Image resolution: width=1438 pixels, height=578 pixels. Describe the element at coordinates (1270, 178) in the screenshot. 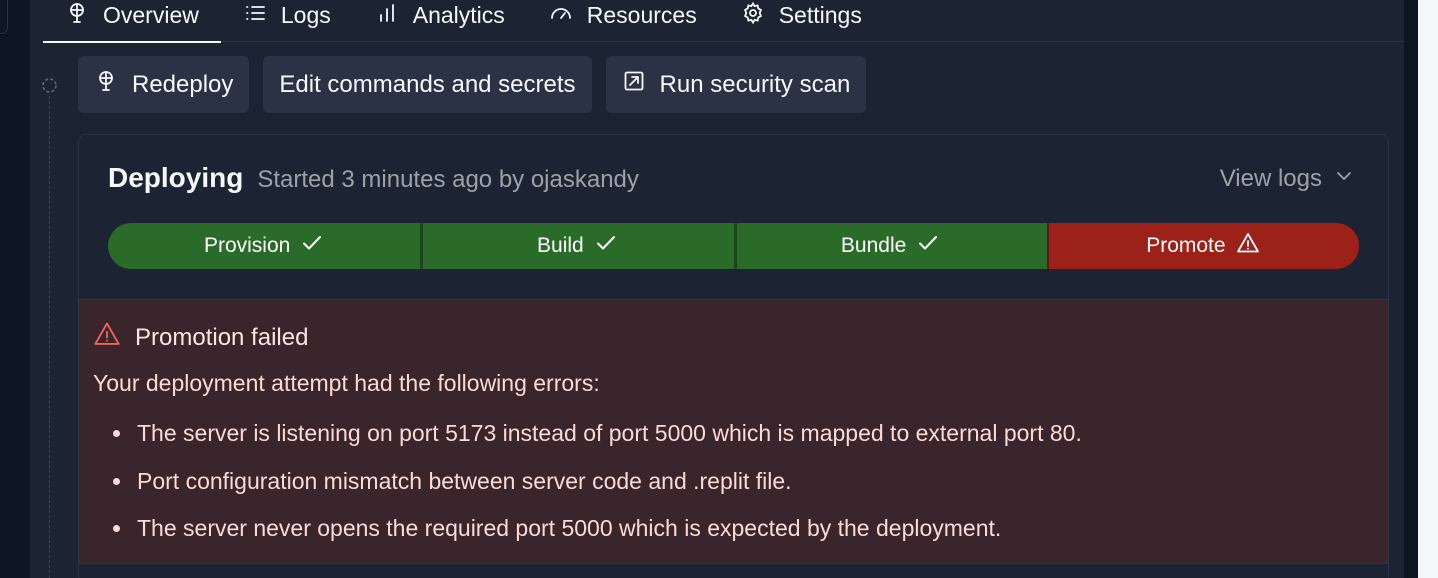

I see `view-logs-label: View logs` at that location.